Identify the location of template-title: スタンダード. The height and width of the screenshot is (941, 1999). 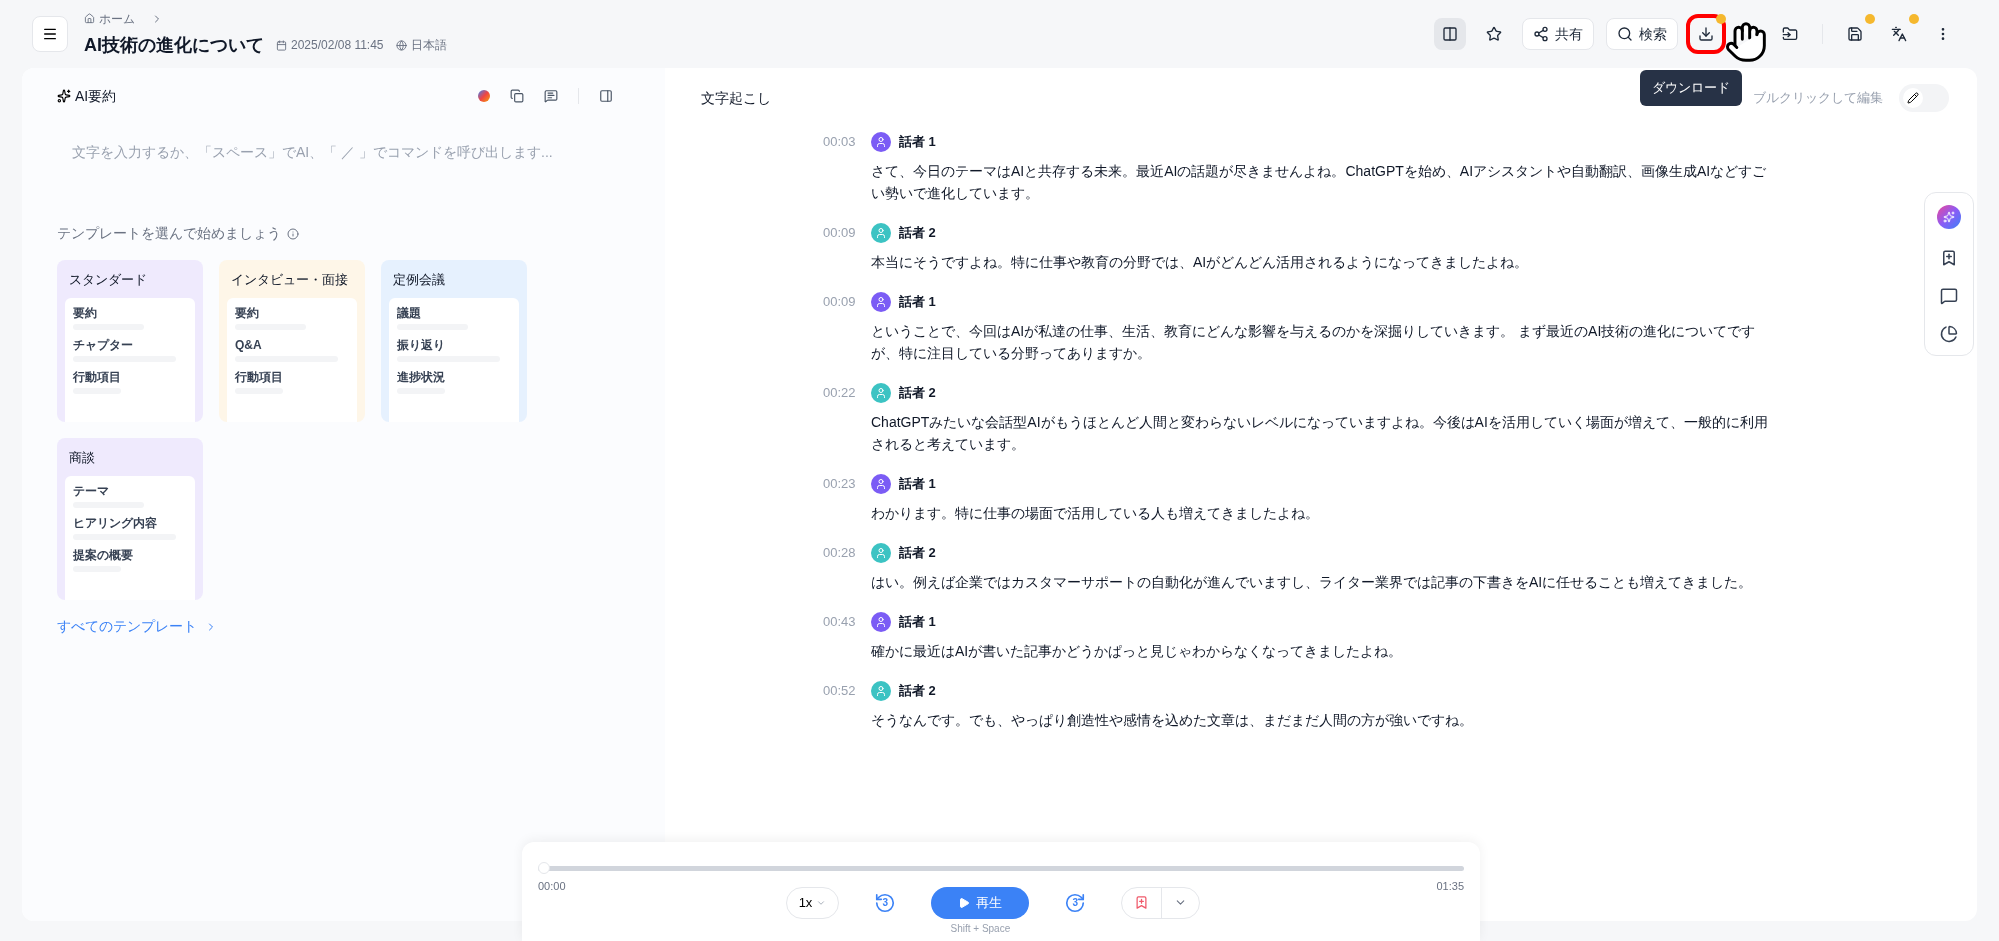
(108, 280).